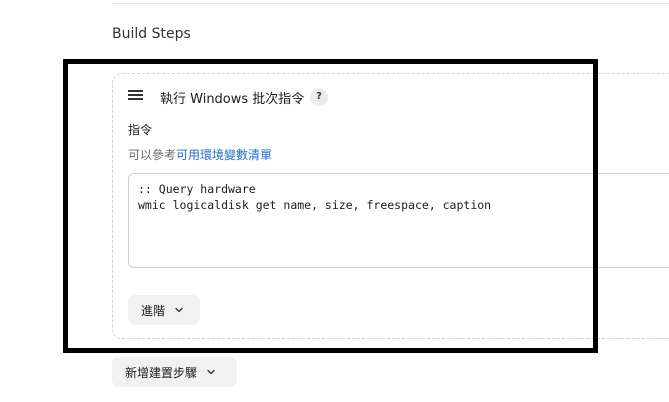 The height and width of the screenshot is (402, 669). I want to click on advanced-button-label: 進階, so click(153, 310).